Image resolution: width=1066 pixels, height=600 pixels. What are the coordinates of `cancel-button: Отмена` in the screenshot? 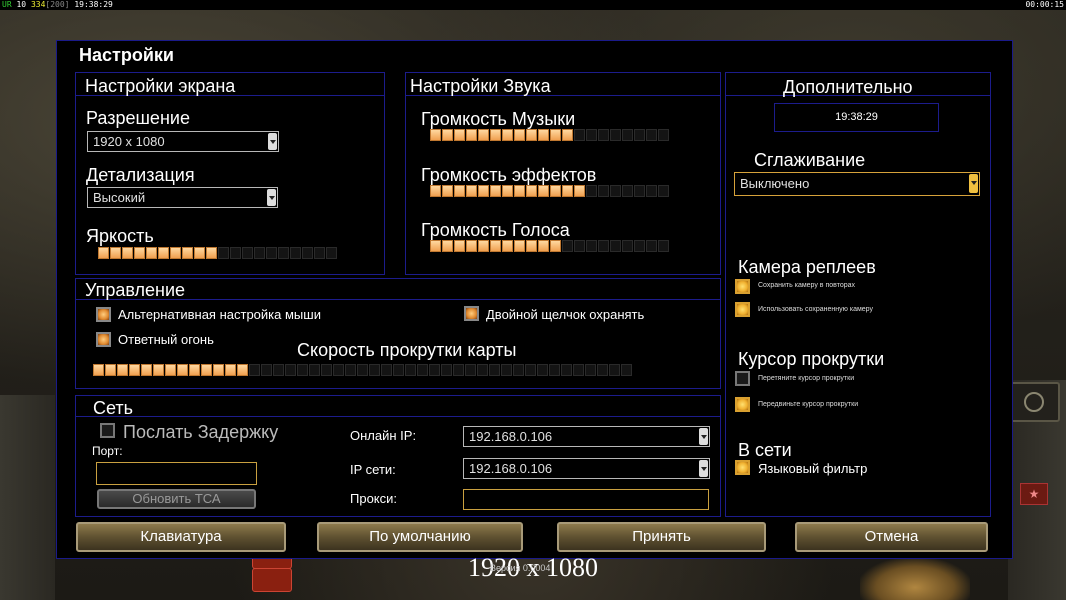 It's located at (891, 537).